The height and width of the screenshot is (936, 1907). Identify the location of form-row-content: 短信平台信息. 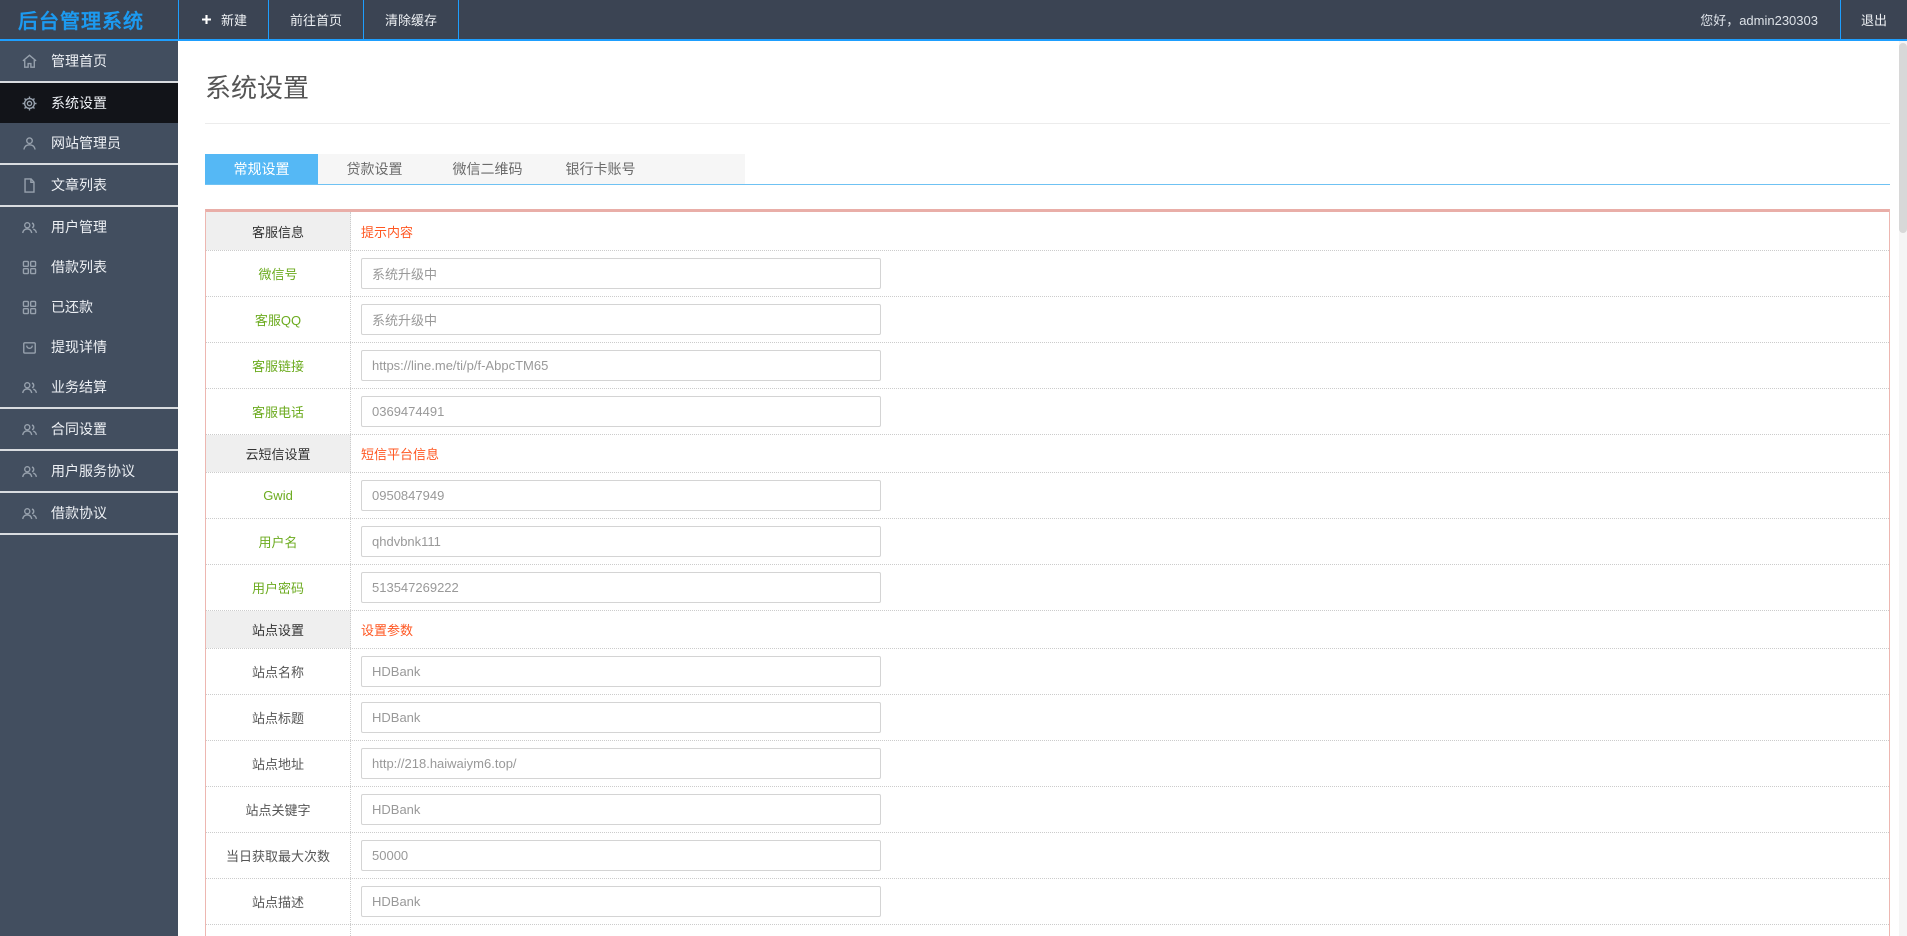
(1120, 453).